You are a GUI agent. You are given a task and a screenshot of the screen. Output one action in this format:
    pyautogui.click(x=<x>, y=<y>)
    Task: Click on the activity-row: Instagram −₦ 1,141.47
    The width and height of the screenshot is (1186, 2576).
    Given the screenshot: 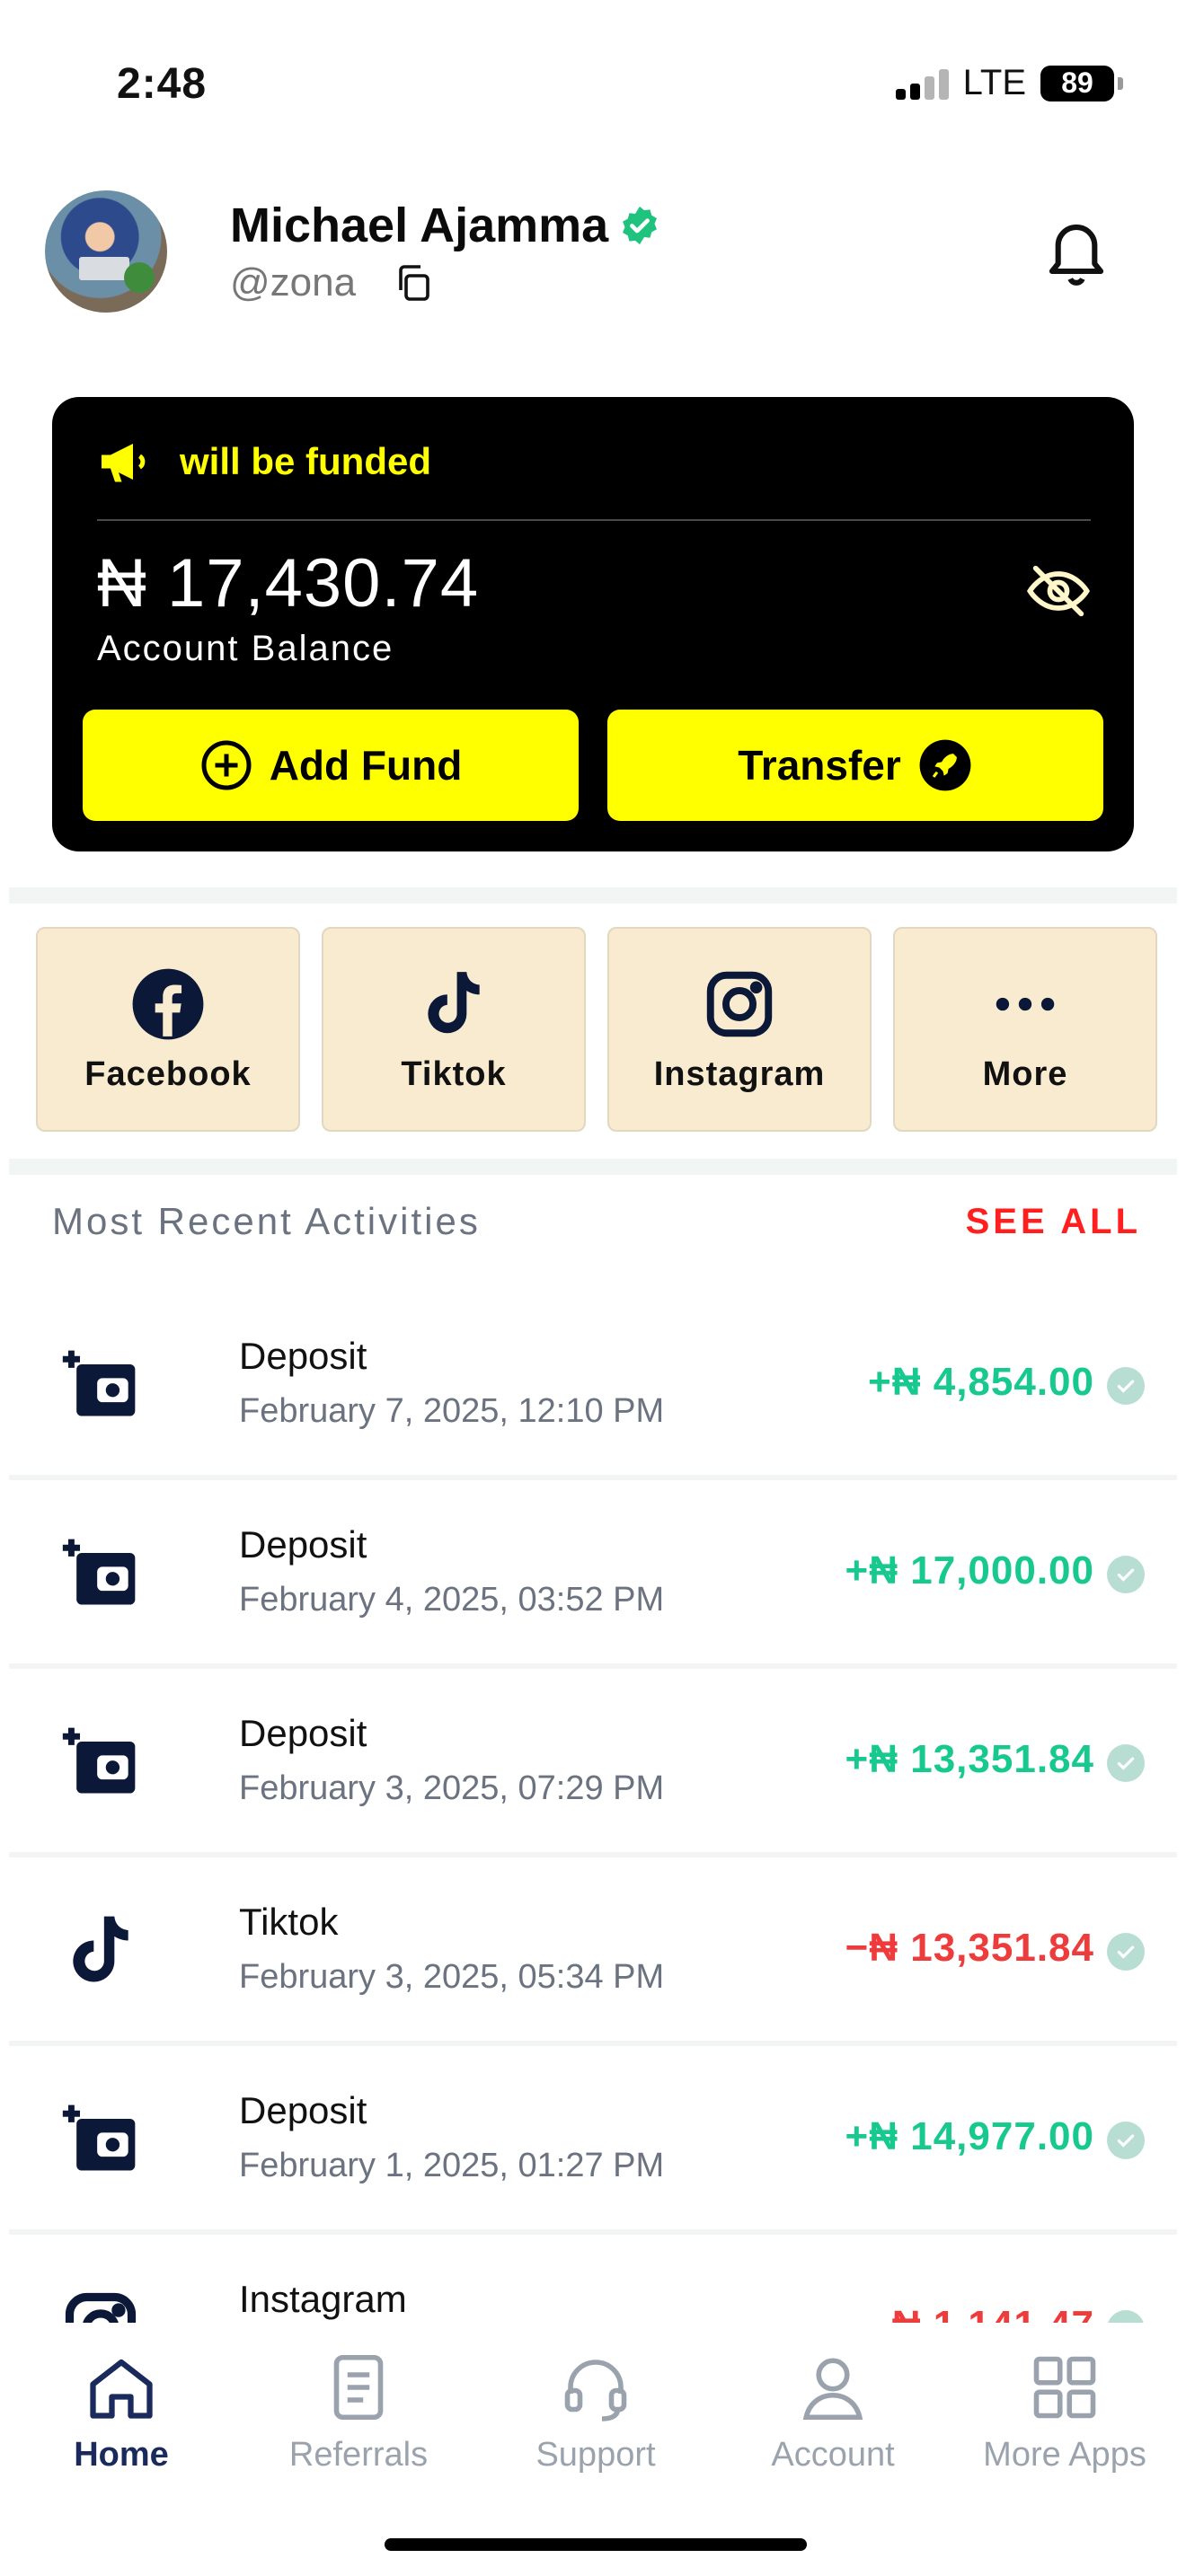 What is the action you would take?
    pyautogui.click(x=593, y=2279)
    